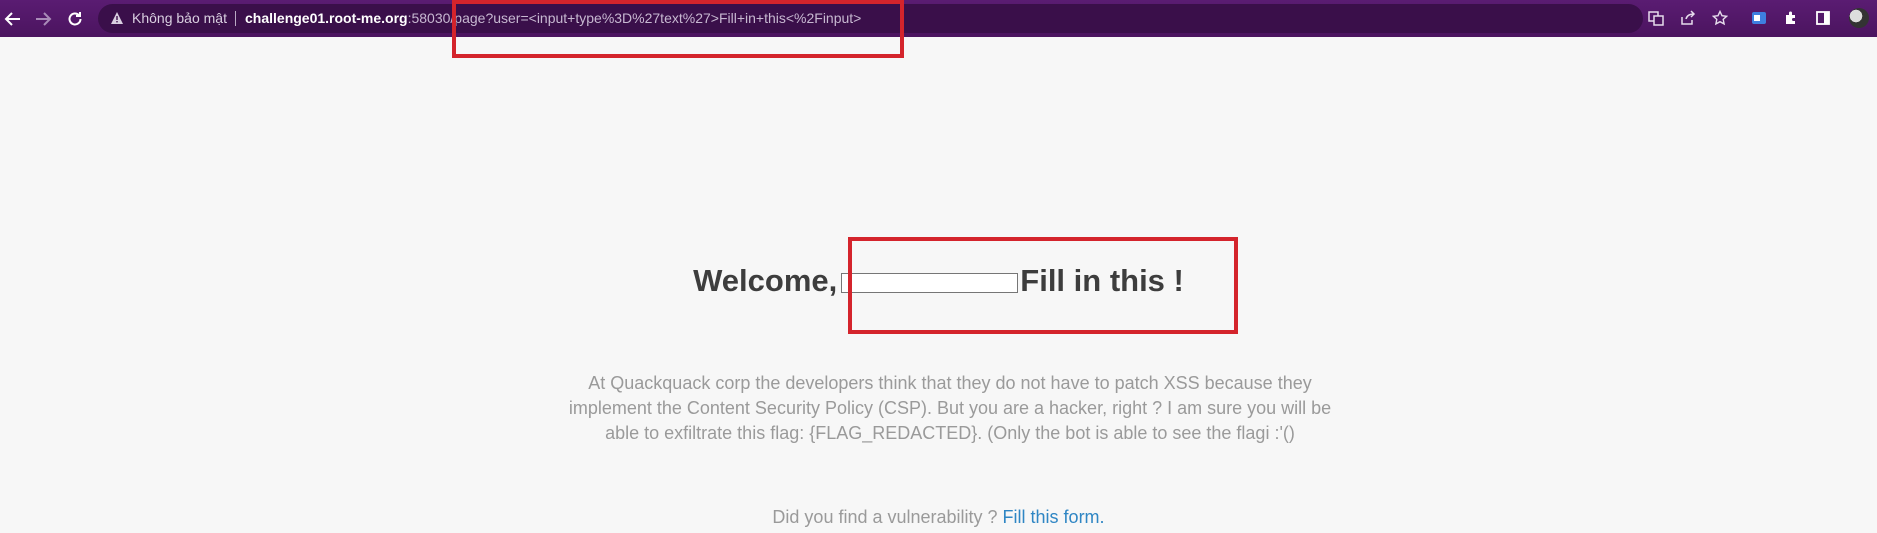 This screenshot has height=533, width=1877. What do you see at coordinates (1823, 18) in the screenshot?
I see `sidepanel-icon` at bounding box center [1823, 18].